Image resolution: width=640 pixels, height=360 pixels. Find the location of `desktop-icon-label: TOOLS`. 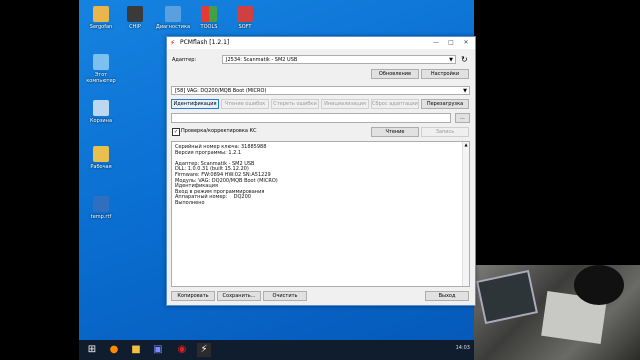

desktop-icon-label: TOOLS is located at coordinates (209, 27).